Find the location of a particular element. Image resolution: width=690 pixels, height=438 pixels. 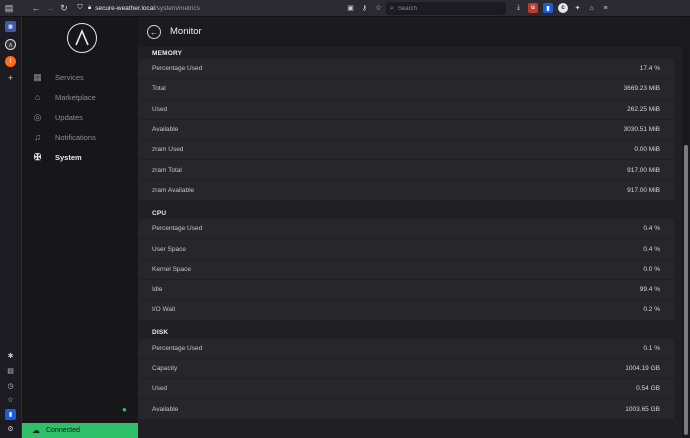

metric-row: Idle 99.4 % is located at coordinates (406, 290).